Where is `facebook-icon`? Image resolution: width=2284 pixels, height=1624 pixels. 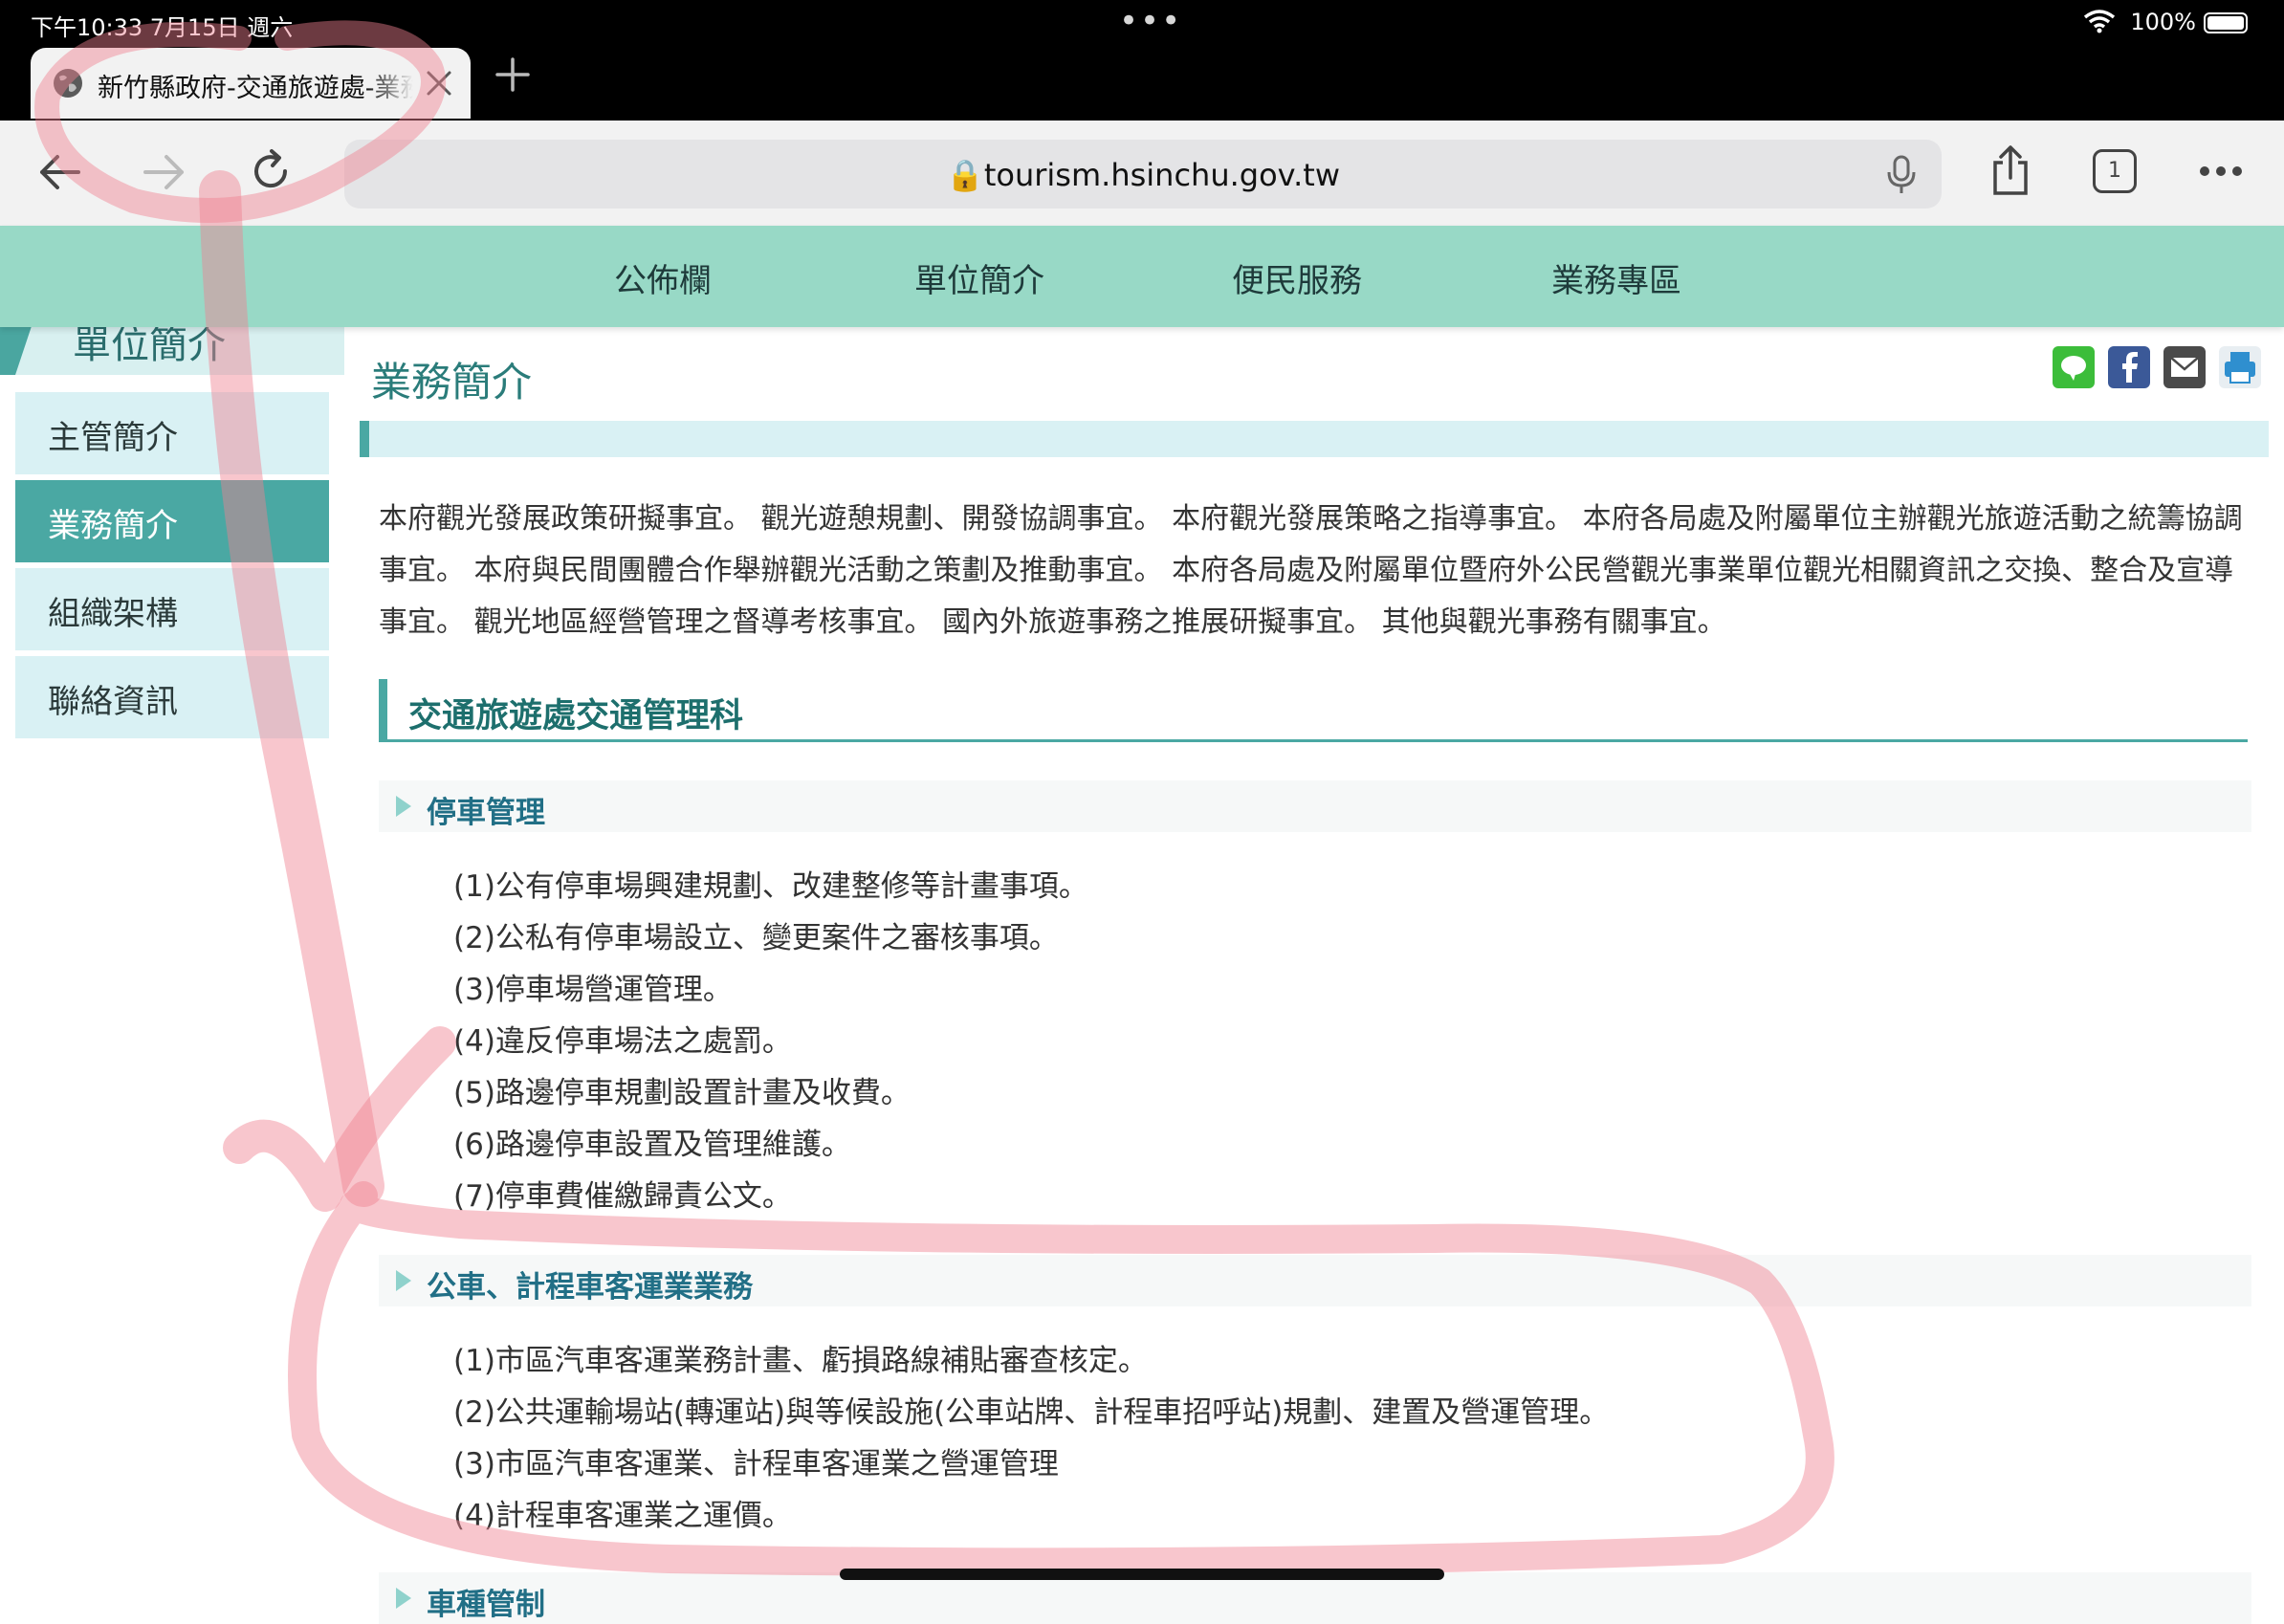 facebook-icon is located at coordinates (2129, 367).